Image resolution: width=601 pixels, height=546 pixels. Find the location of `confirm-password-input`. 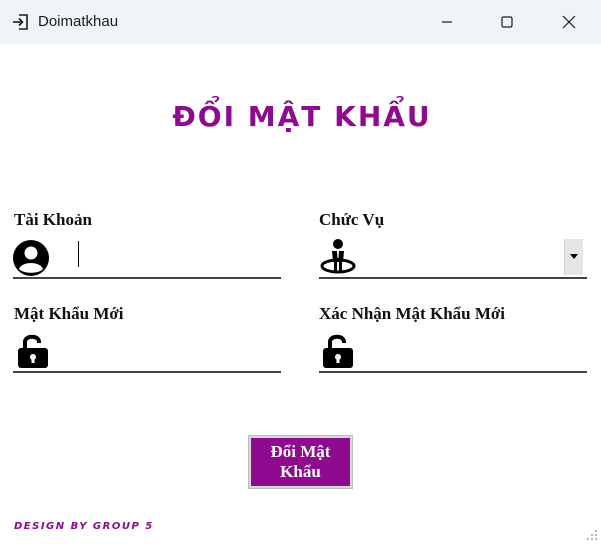

confirm-password-input is located at coordinates (482, 351).